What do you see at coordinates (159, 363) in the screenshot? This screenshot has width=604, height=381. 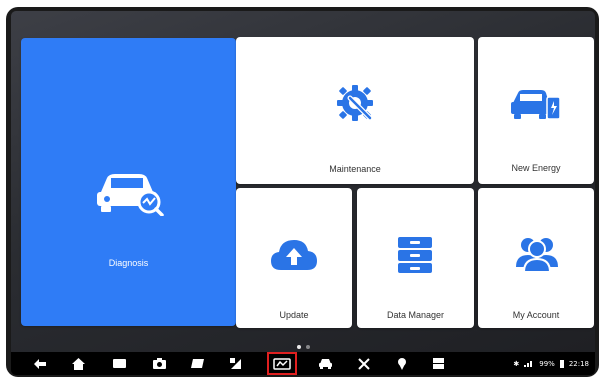 I see `camera-icon` at bounding box center [159, 363].